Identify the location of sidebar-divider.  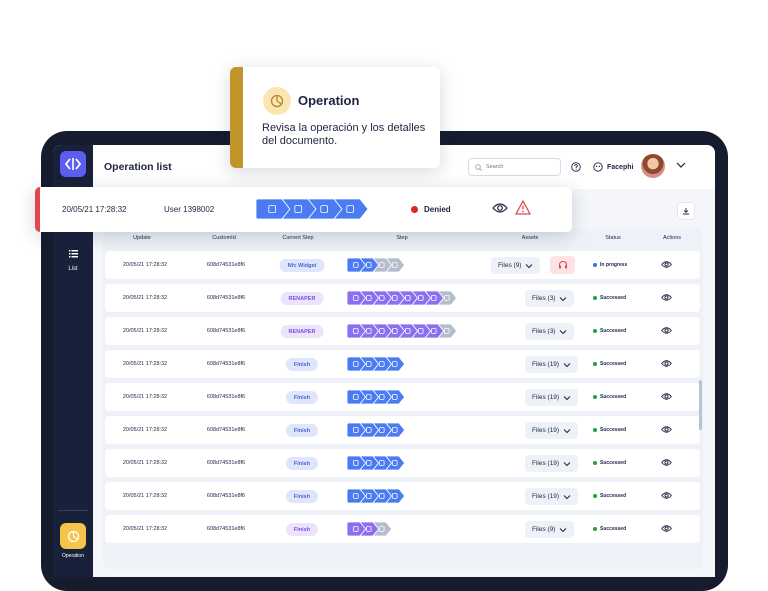
(73, 510).